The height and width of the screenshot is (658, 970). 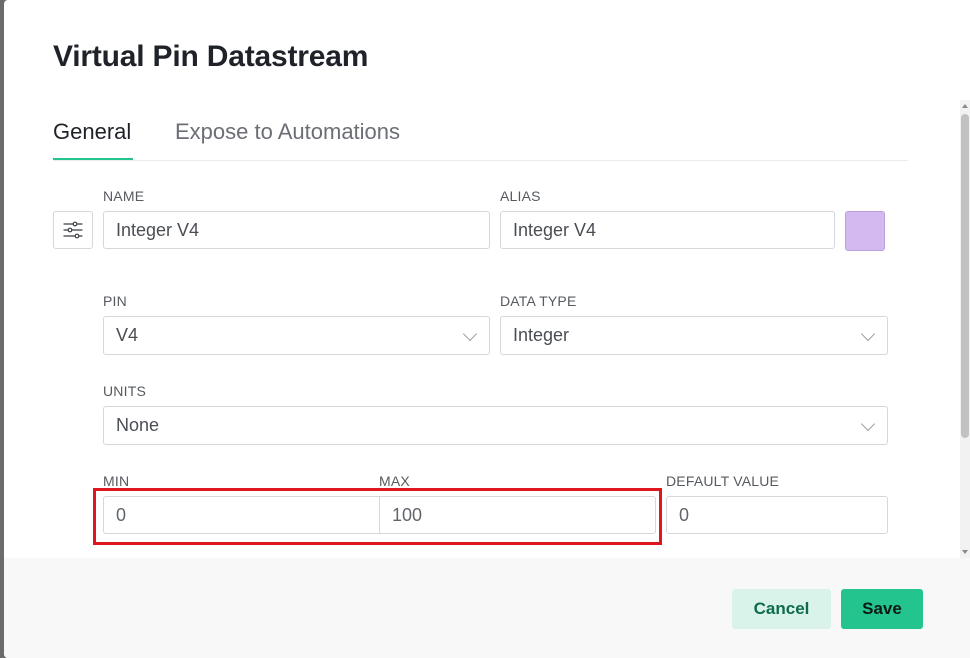 What do you see at coordinates (777, 515) in the screenshot?
I see `default-value-input: 0` at bounding box center [777, 515].